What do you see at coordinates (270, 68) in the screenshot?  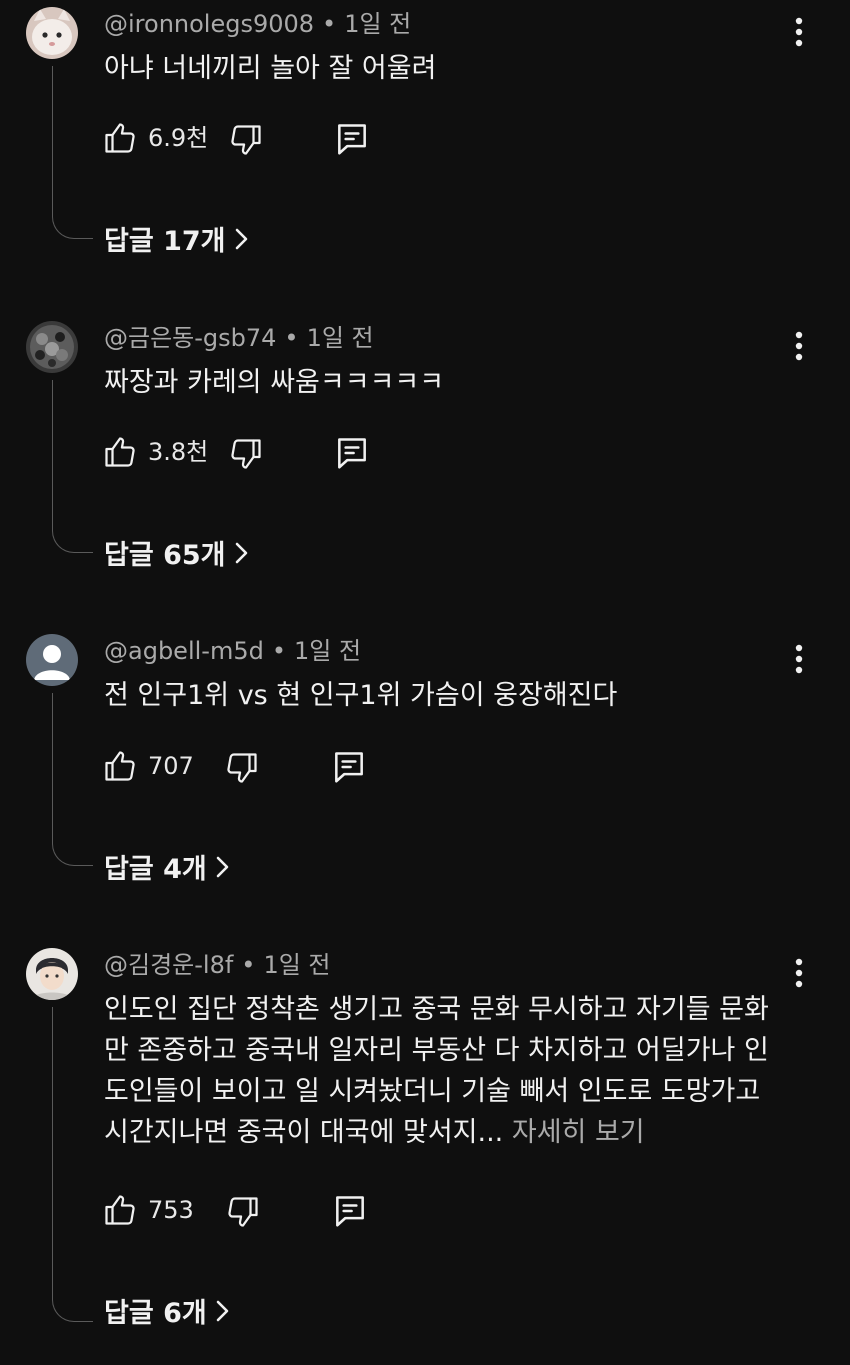 I see `comment-text: 아냐 너네끼리 놀아 잘 어울려` at bounding box center [270, 68].